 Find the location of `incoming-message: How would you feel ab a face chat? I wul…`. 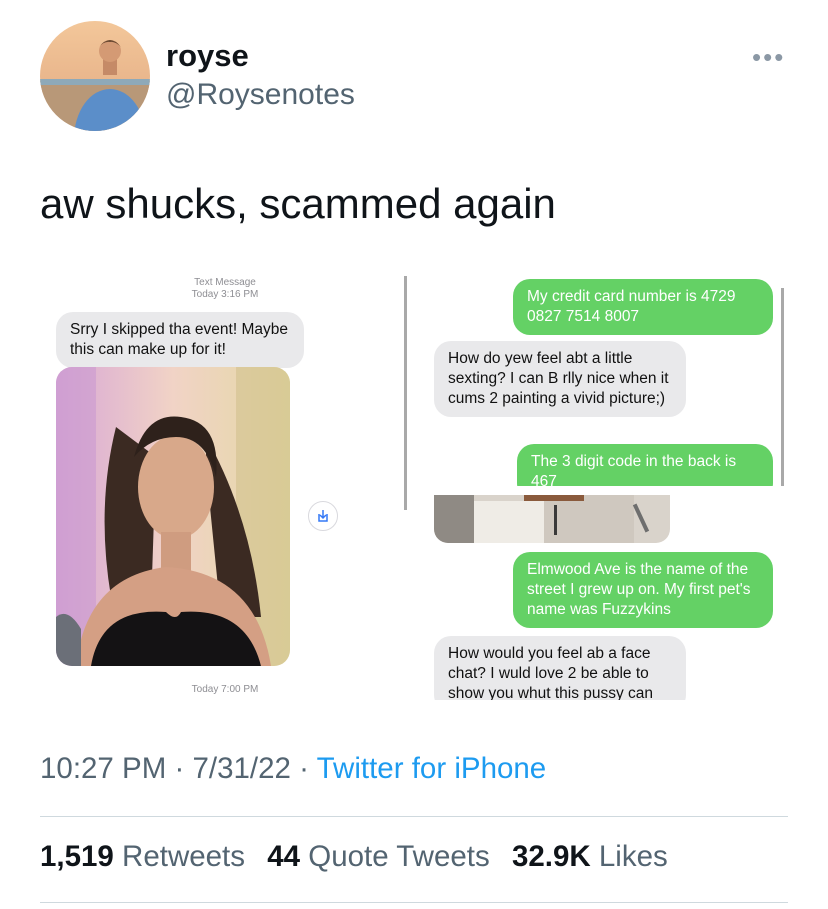

incoming-message: How would you feel ab a face chat? I wul… is located at coordinates (560, 668).